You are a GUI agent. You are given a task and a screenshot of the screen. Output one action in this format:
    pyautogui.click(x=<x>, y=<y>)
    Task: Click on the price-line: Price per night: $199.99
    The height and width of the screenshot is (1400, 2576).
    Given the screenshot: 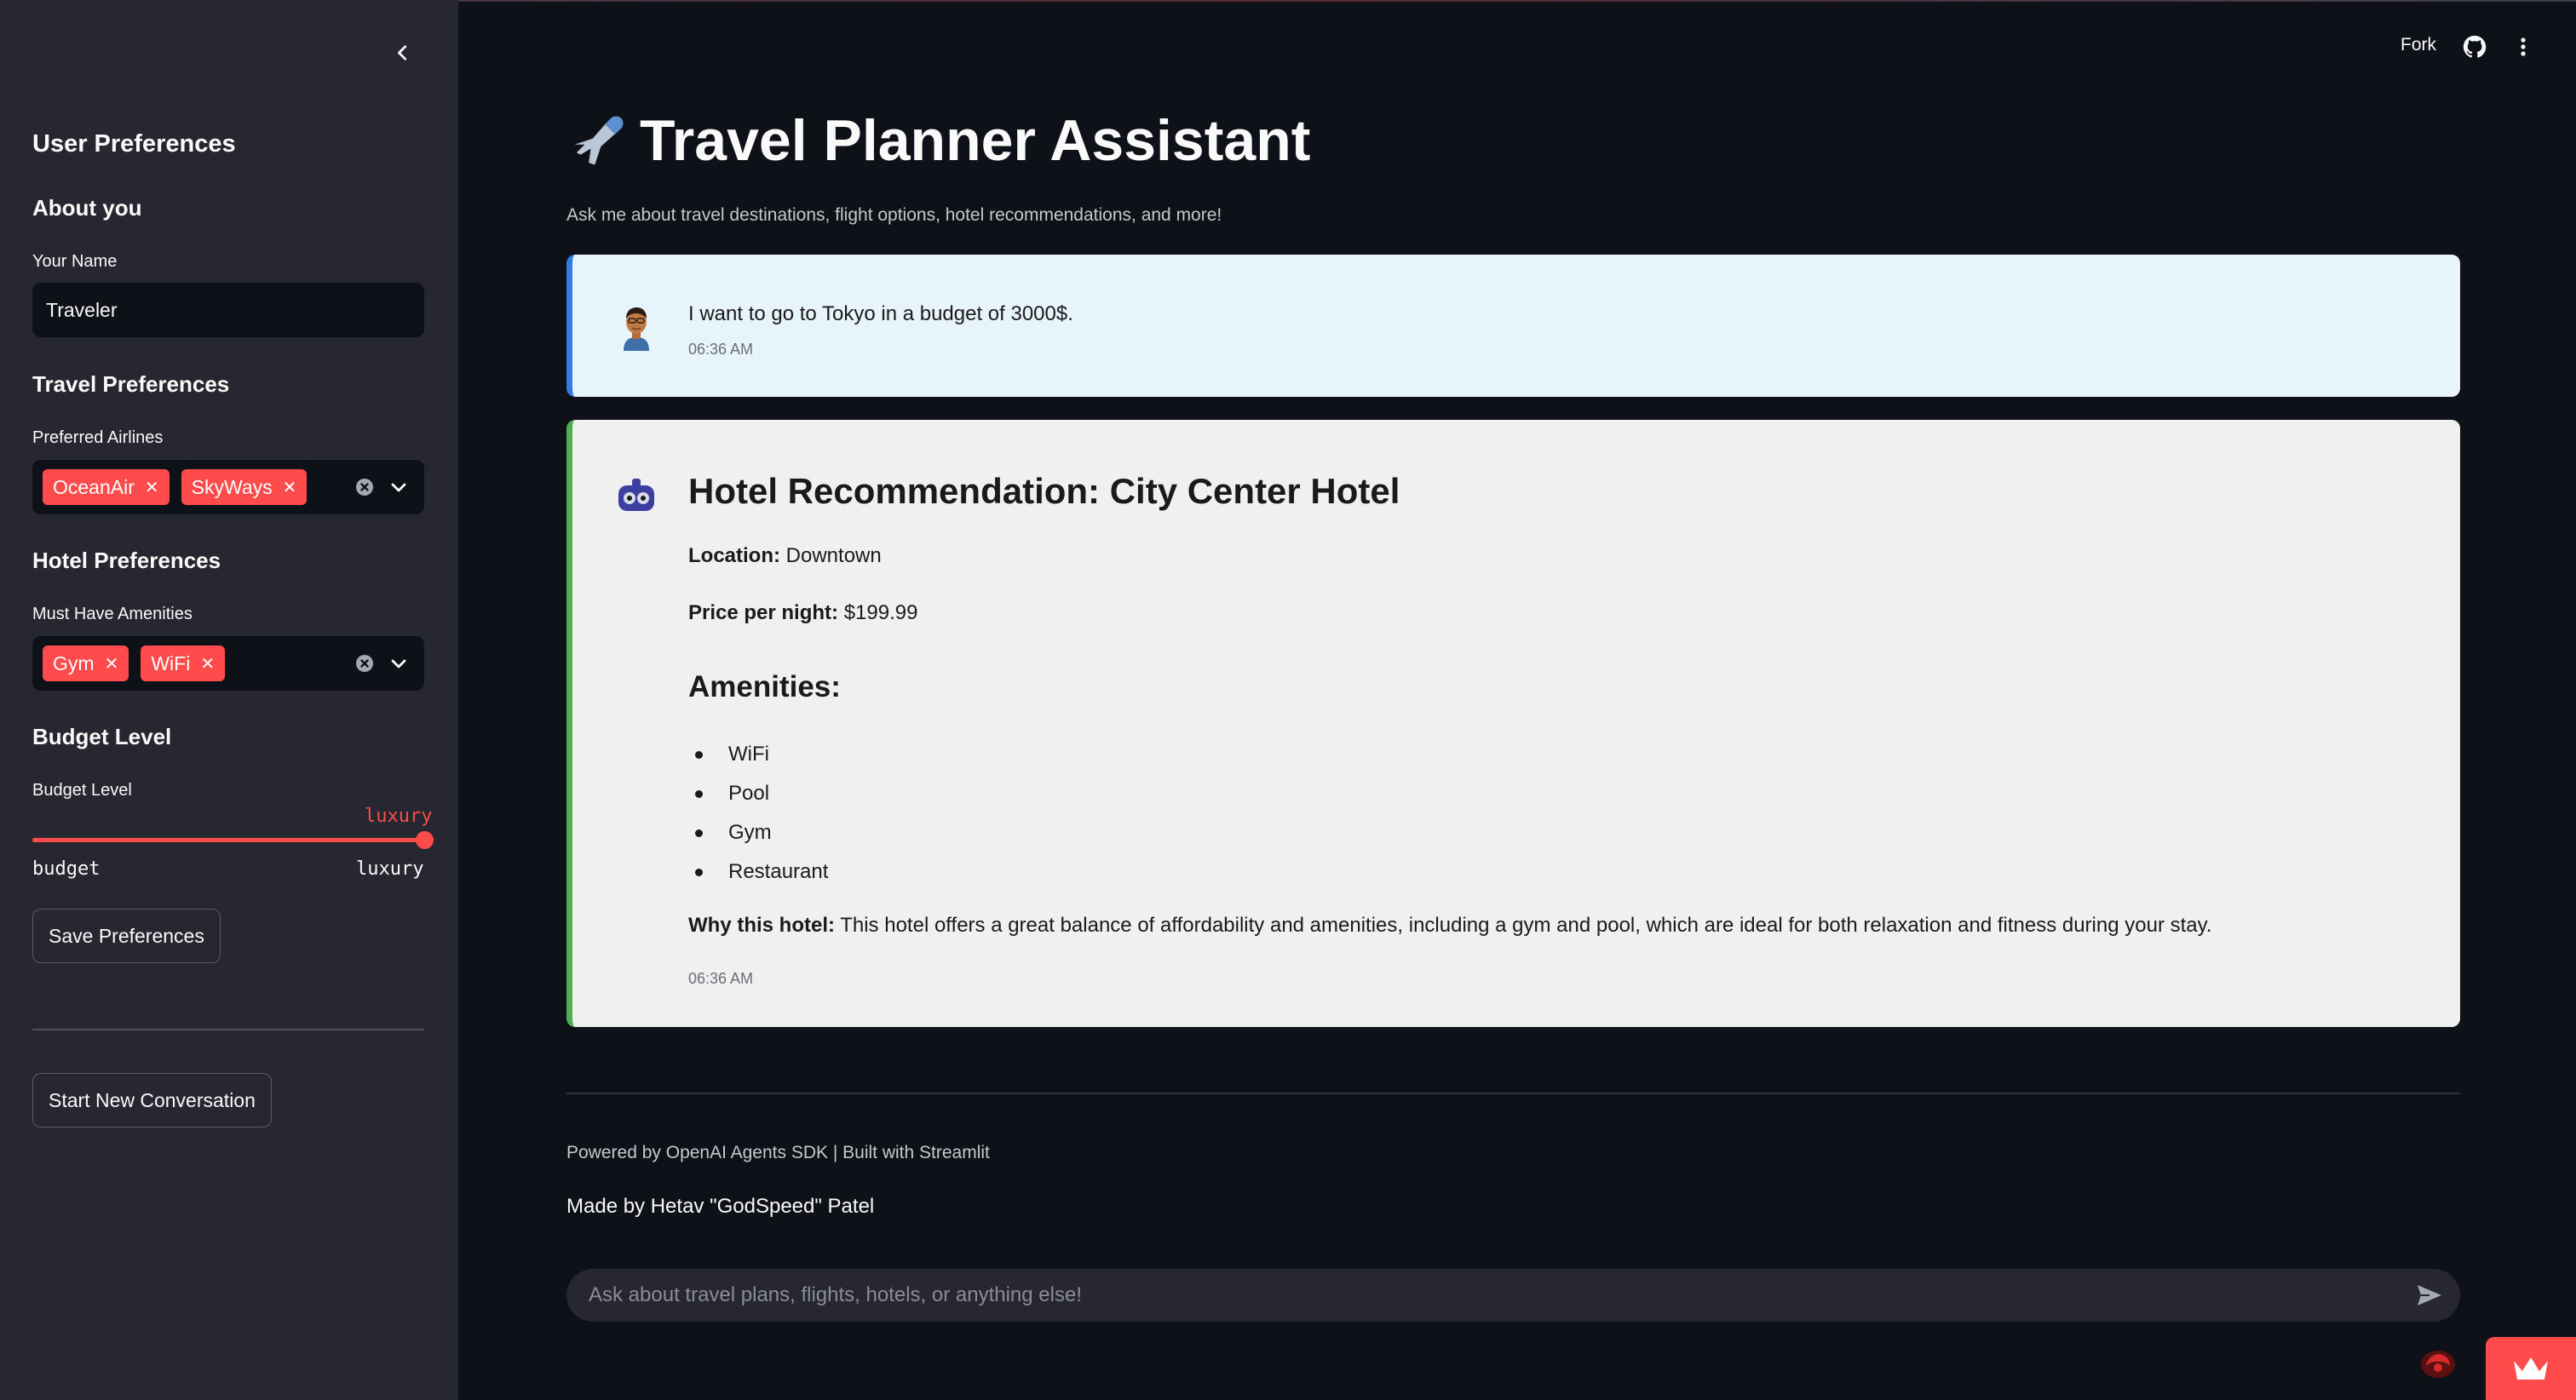 What is the action you would take?
    pyautogui.click(x=803, y=613)
    